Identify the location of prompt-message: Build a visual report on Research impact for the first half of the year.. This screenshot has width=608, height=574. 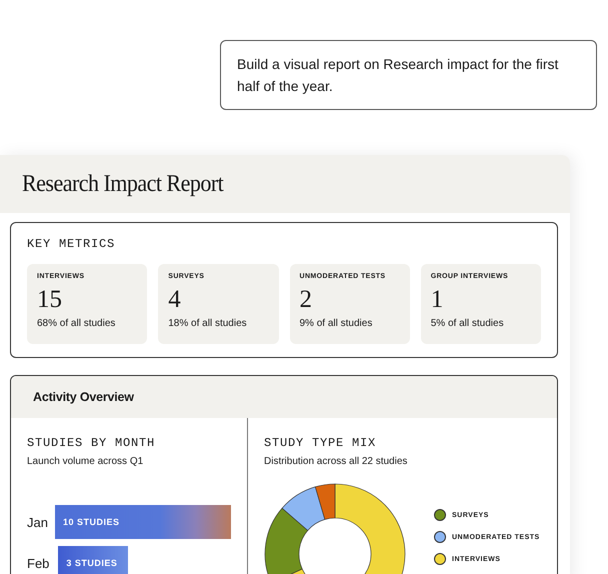
(408, 75).